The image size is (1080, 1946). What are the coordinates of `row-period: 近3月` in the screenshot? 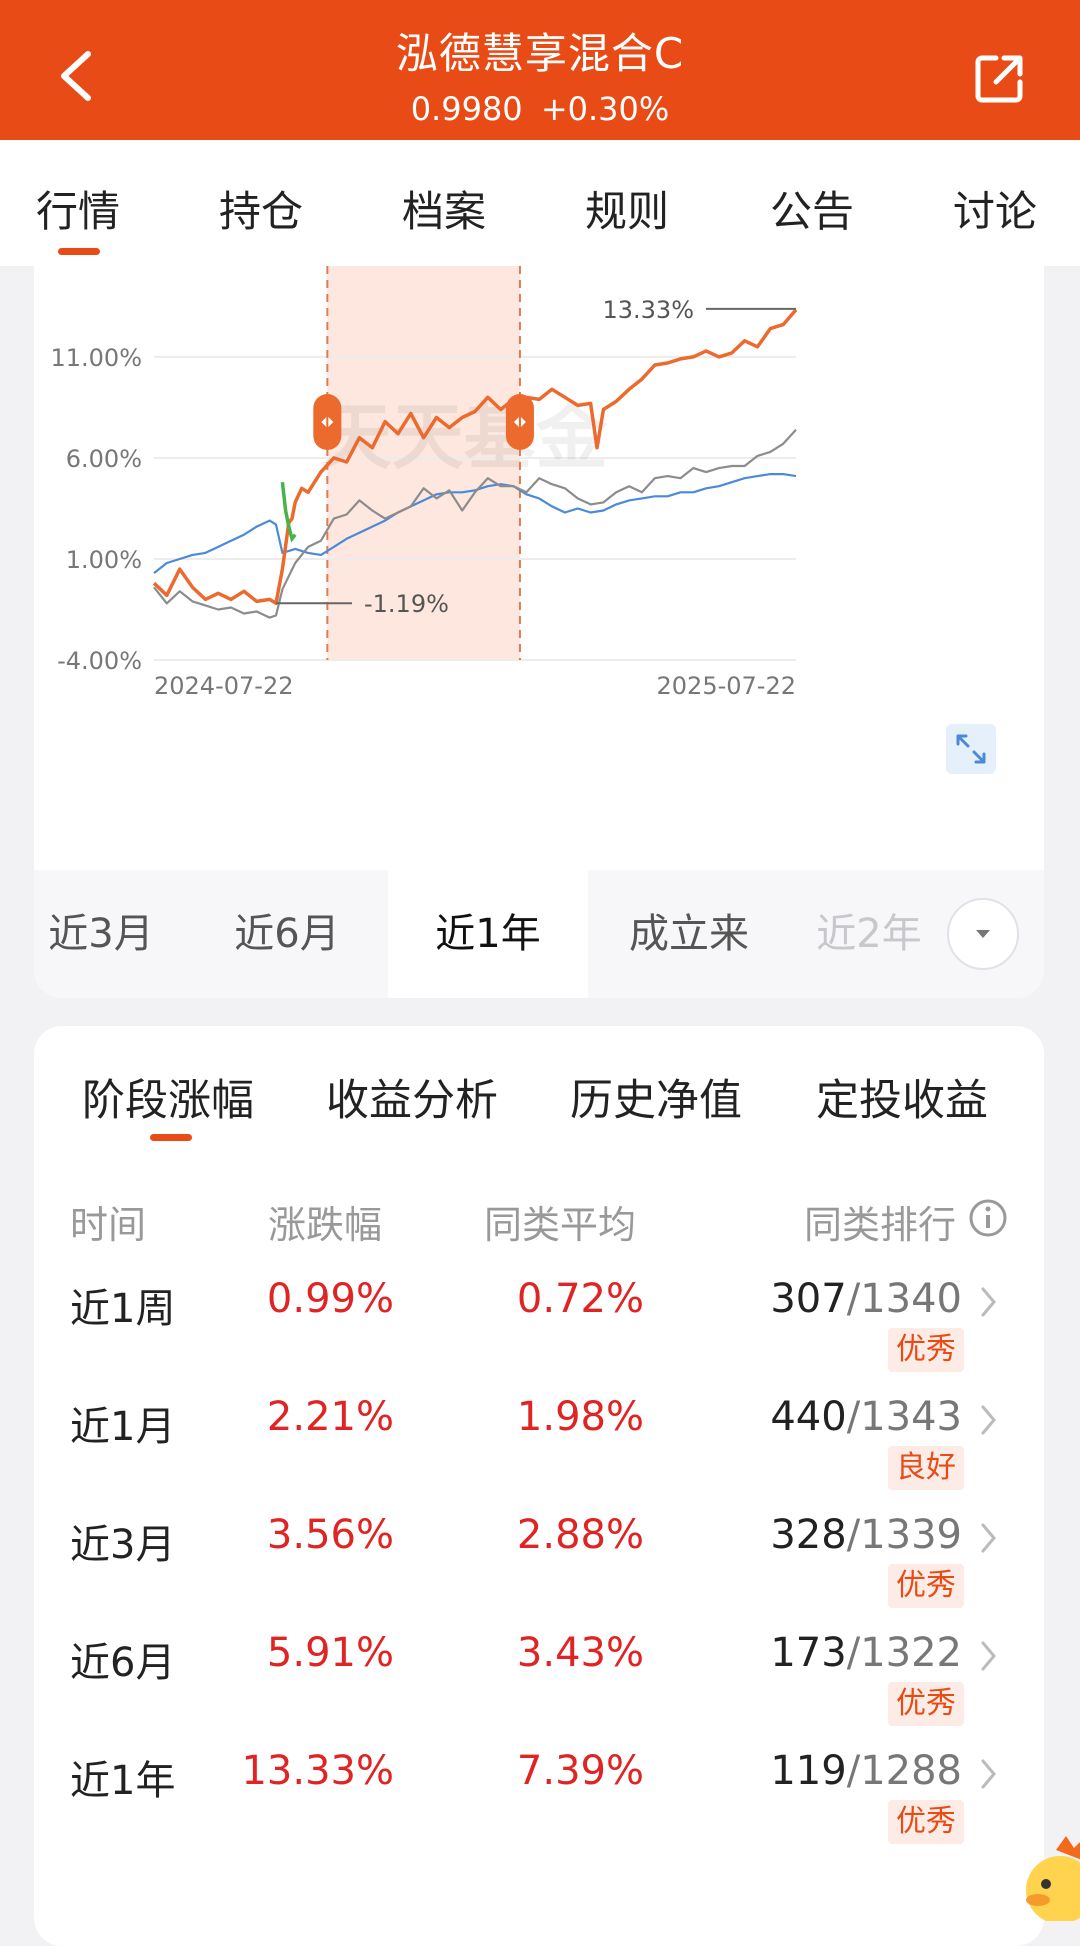 It's located at (123, 1545).